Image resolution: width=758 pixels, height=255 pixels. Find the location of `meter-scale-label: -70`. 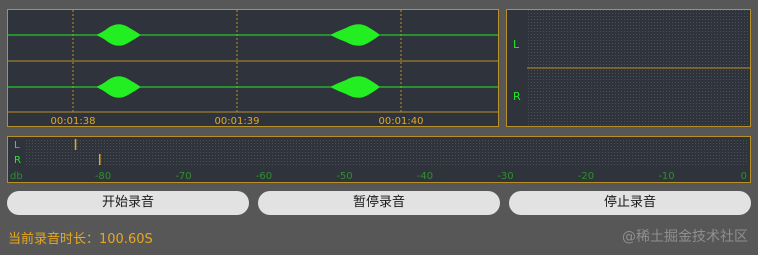

meter-scale-label: -70 is located at coordinates (183, 176).